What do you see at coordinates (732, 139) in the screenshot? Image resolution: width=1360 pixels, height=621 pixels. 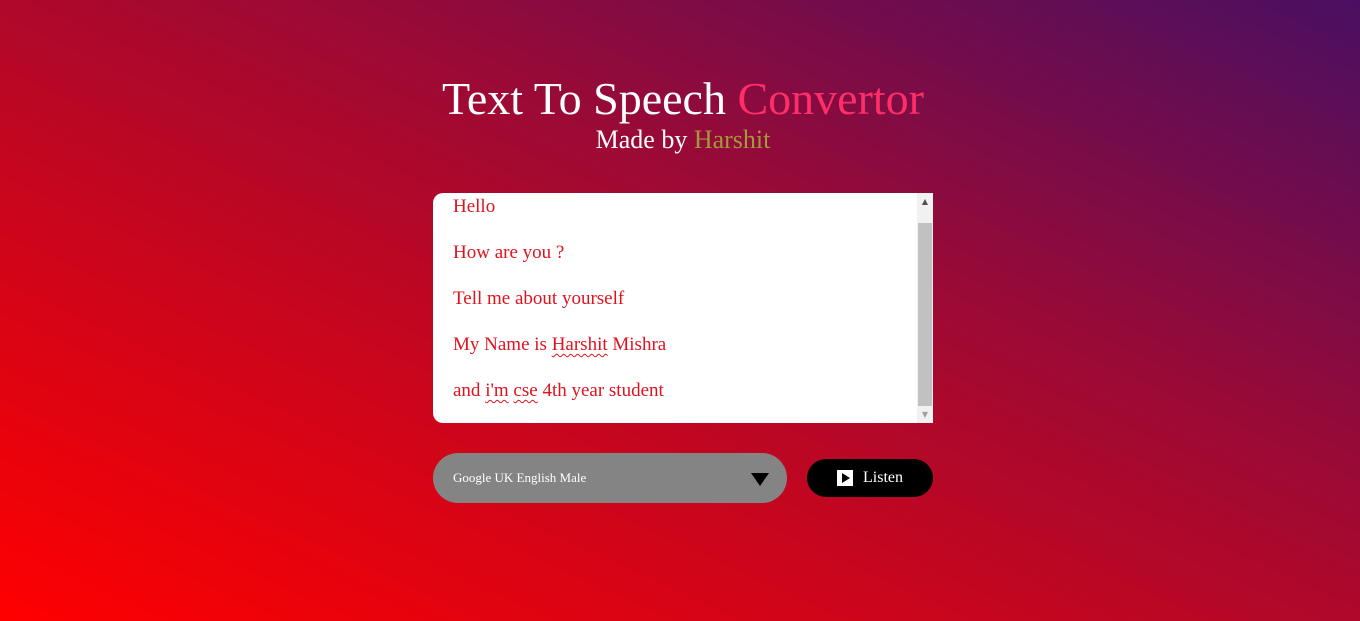 I see `author-name: Harshit` at bounding box center [732, 139].